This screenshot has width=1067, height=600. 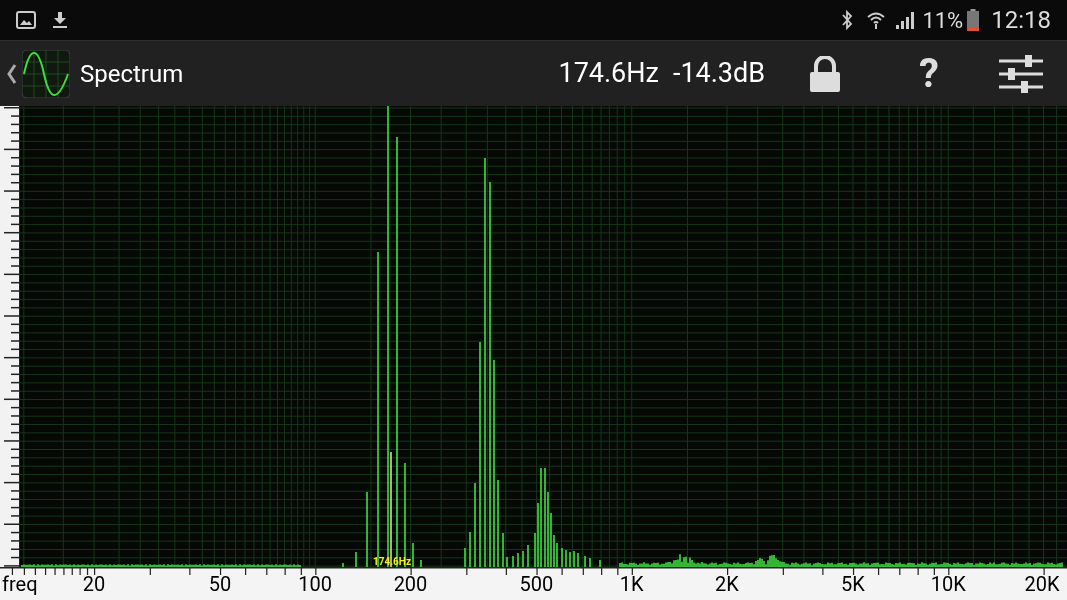 What do you see at coordinates (20, 584) in the screenshot?
I see `axis-title: freq` at bounding box center [20, 584].